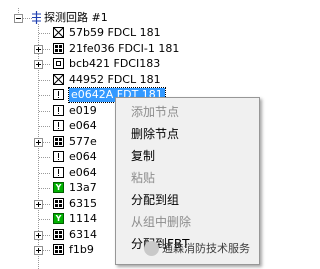 The height and width of the screenshot is (269, 320). I want to click on watermark-text: 通森消防技术服务, so click(206, 248).